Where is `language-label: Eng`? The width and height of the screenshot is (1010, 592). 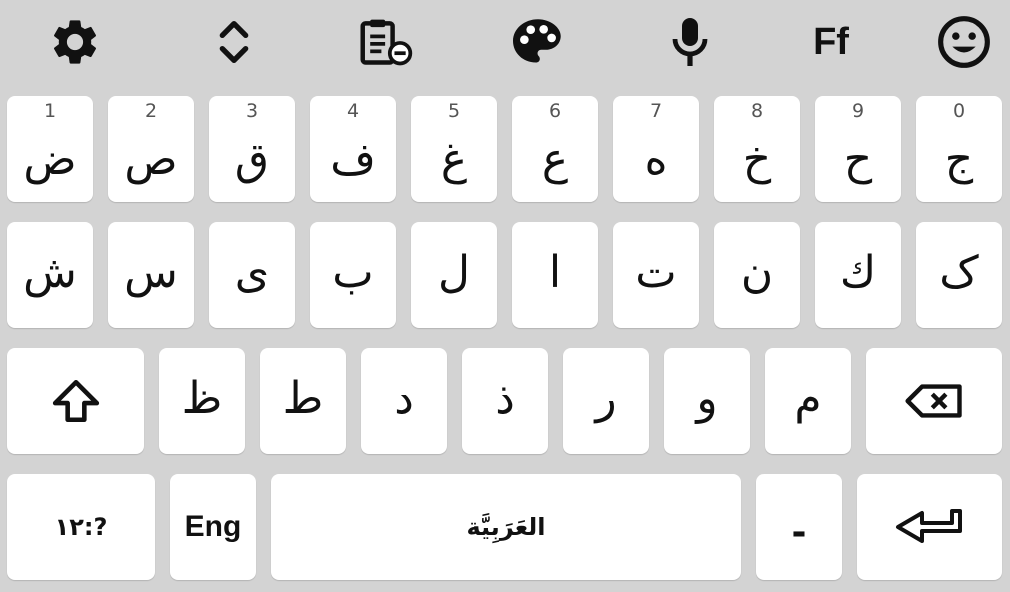
language-label: Eng is located at coordinates (213, 526).